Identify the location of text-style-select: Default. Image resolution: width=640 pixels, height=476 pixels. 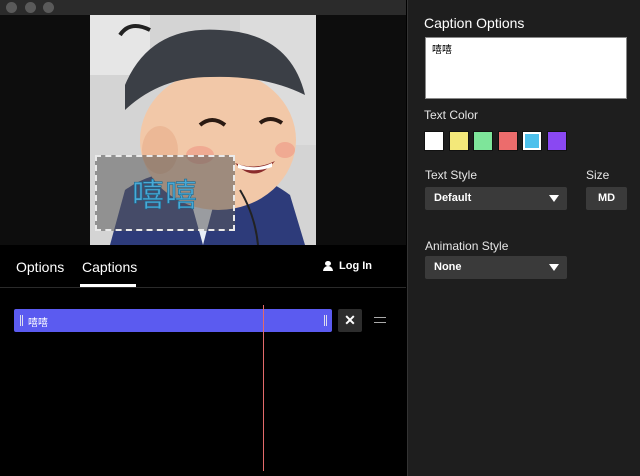
(496, 198).